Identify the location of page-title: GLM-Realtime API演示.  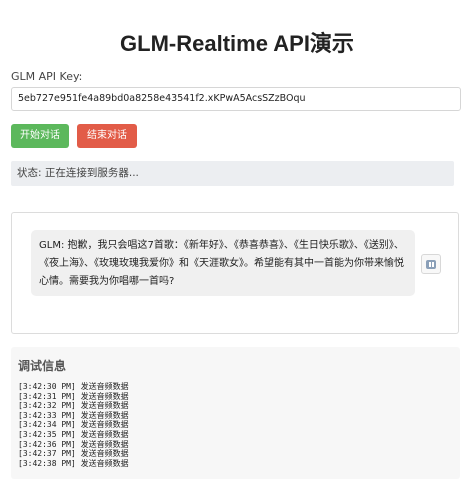
(237, 43).